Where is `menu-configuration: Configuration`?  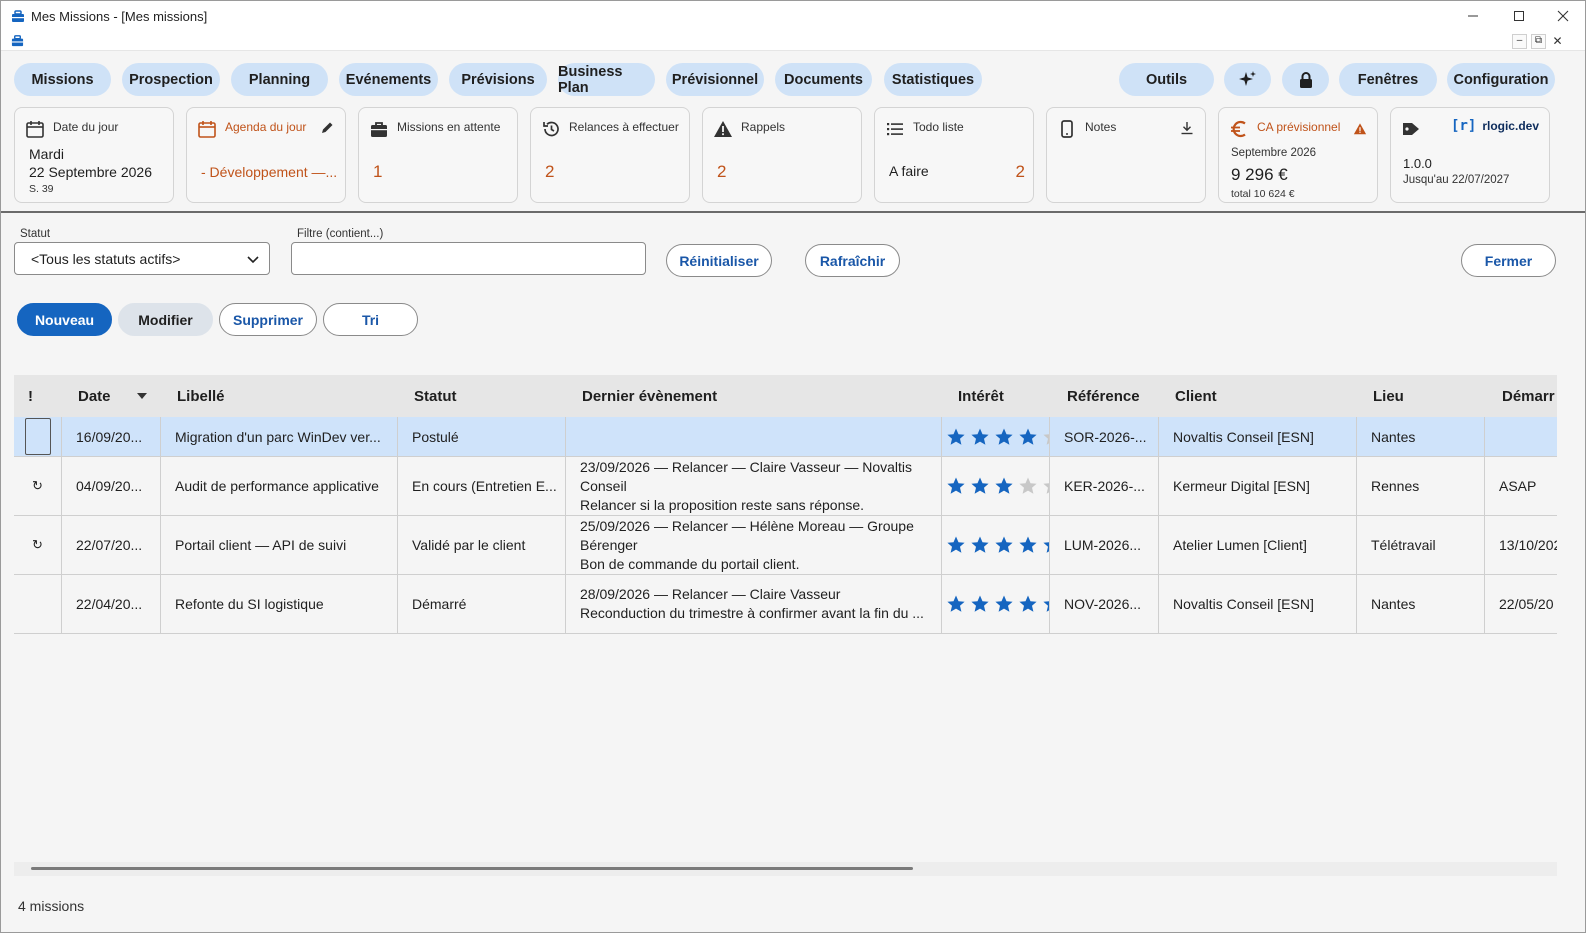
menu-configuration: Configuration is located at coordinates (1501, 79).